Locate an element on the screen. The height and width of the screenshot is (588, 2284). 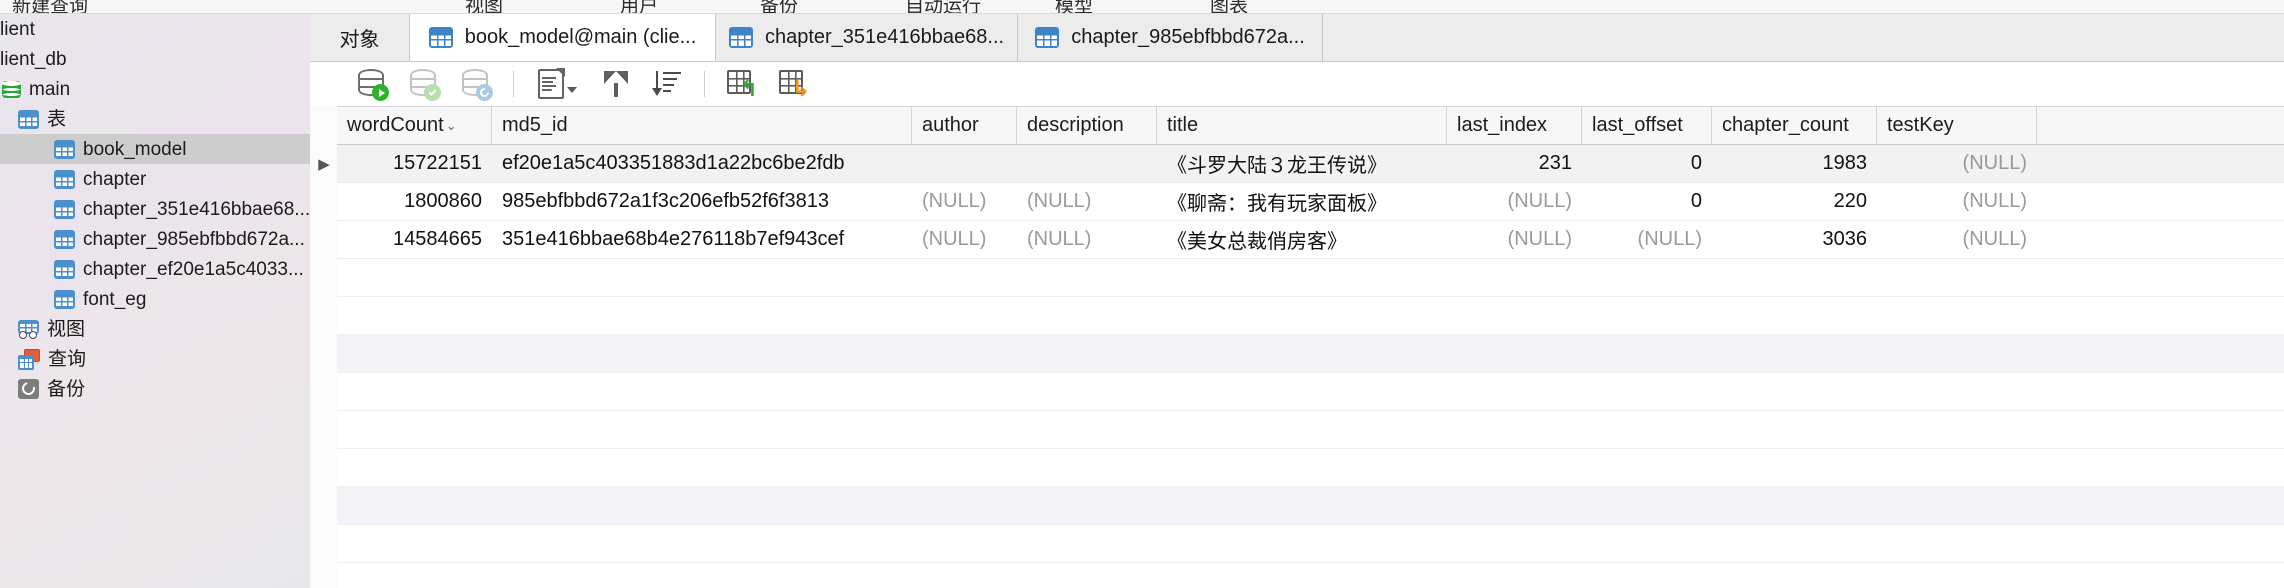
cell-md5_id: 351e416bbae68b4e276118b7ef943cef is located at coordinates (702, 239).